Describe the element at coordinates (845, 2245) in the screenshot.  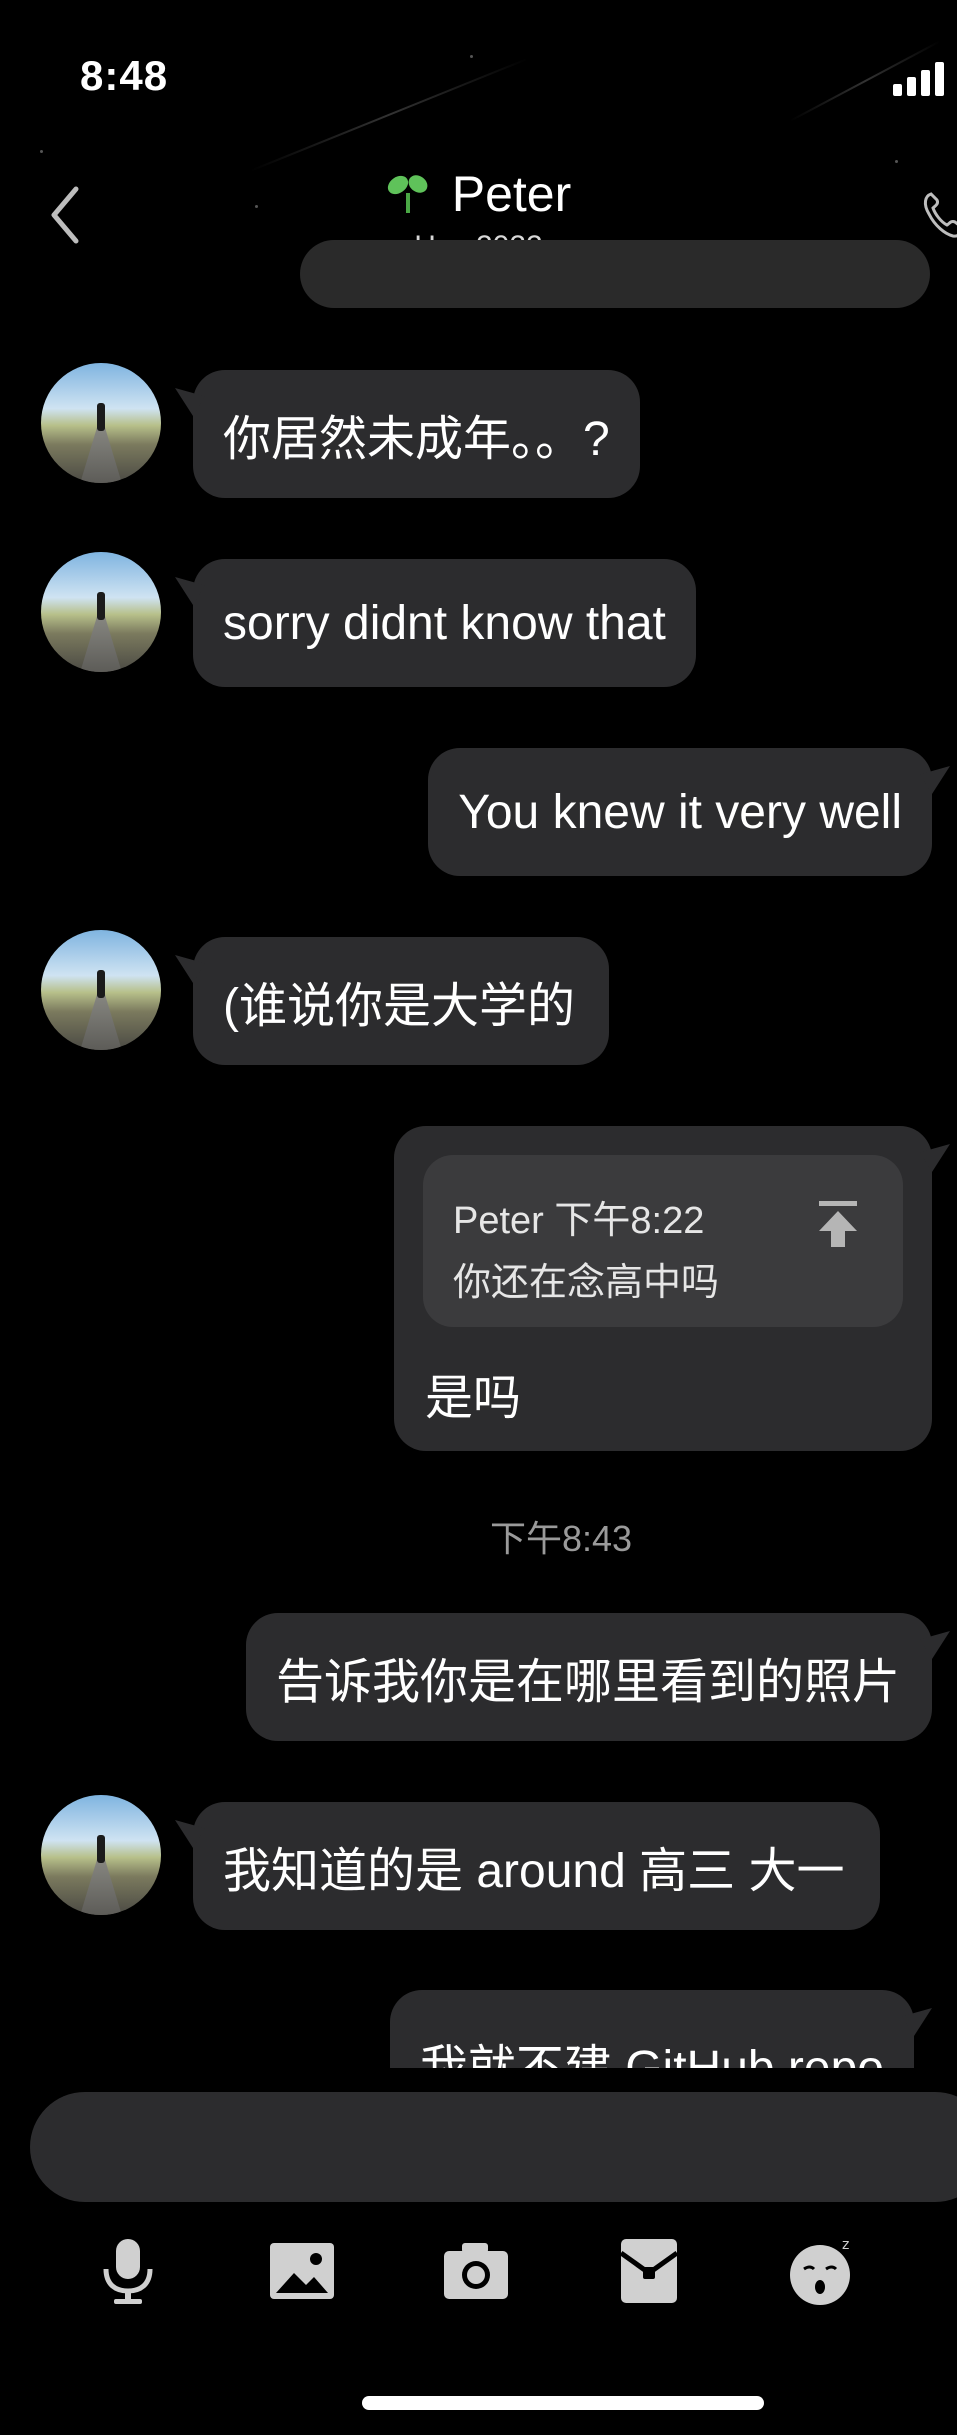
I see `svg-text: z` at that location.